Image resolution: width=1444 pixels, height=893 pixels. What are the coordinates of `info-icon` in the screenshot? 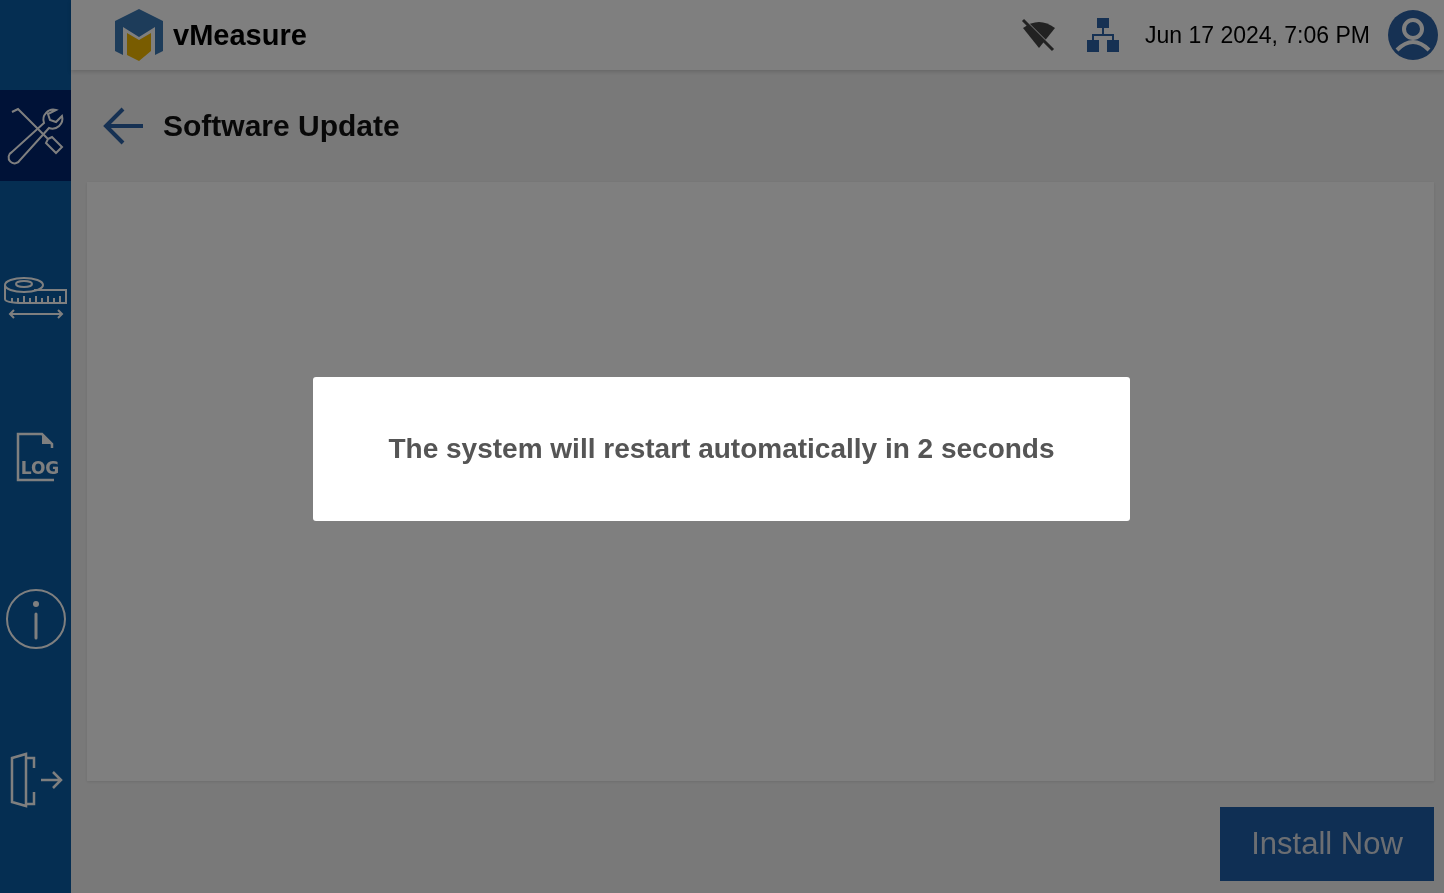 It's located at (35, 618).